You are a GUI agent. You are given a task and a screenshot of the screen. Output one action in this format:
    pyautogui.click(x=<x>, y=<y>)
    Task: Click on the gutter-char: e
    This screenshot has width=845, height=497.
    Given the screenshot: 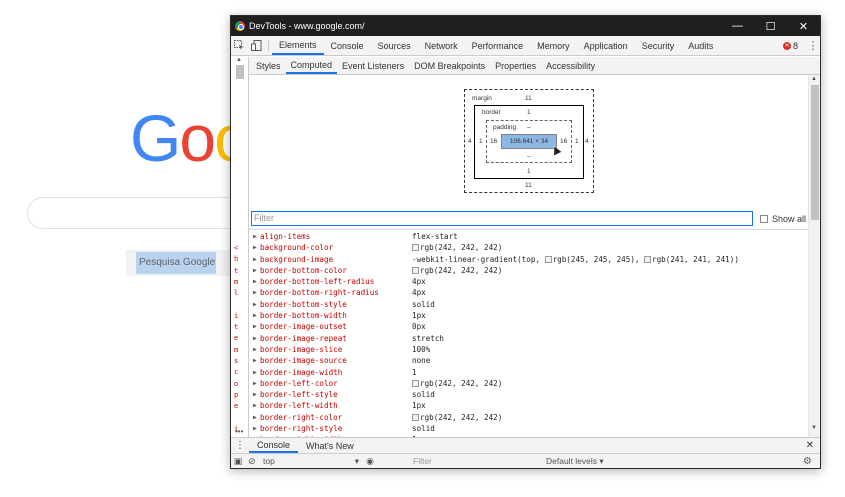 What is the action you would take?
    pyautogui.click(x=236, y=406)
    